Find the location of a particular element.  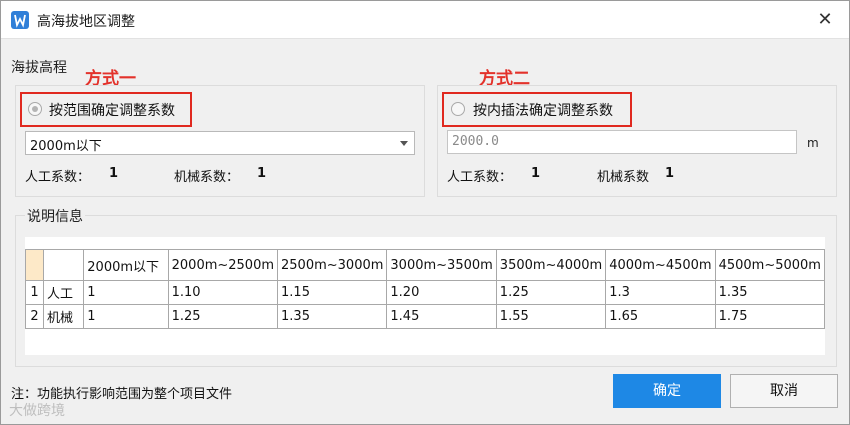

table-cell: 1.45 is located at coordinates (441, 316).